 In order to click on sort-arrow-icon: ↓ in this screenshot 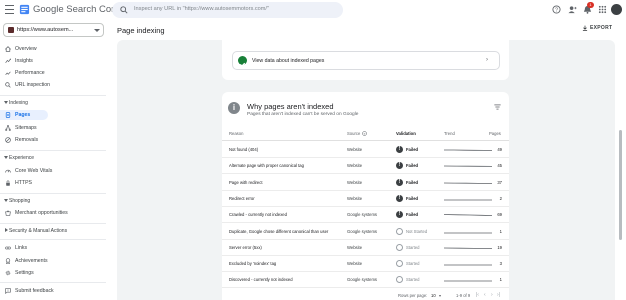, I will do `click(415, 133)`.